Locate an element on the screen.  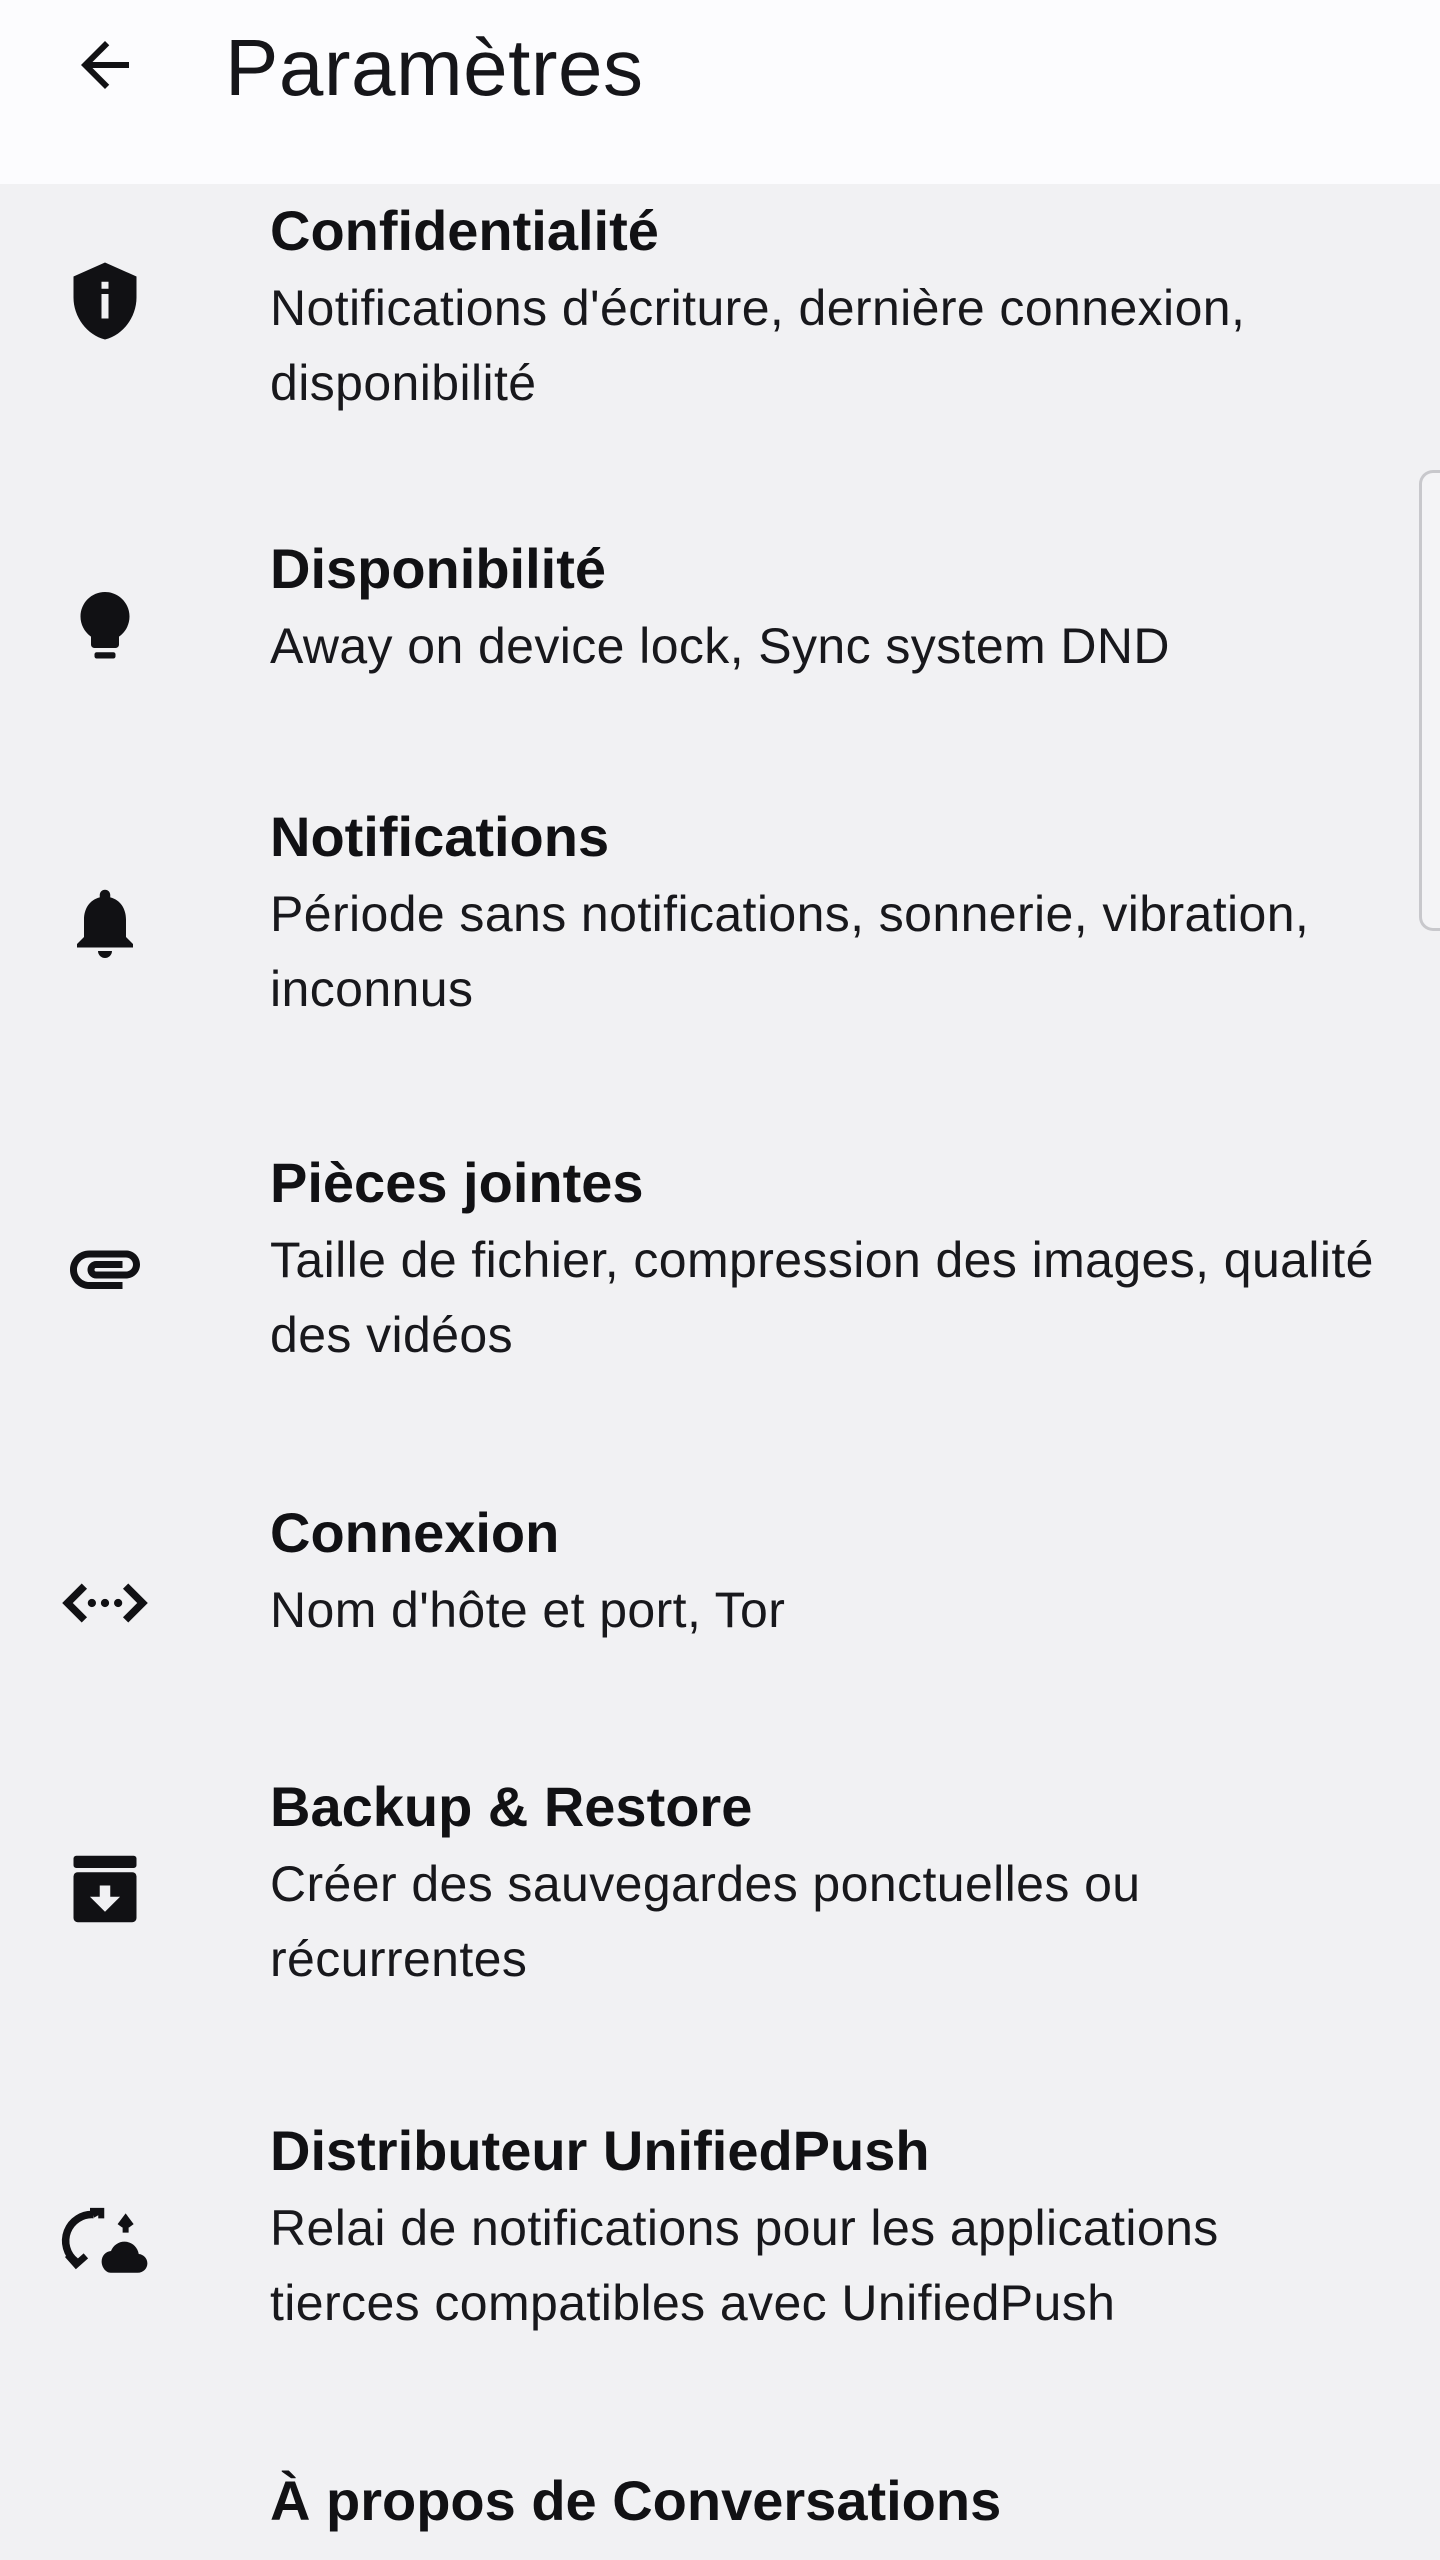
arrow-left-icon is located at coordinates (105, 65).